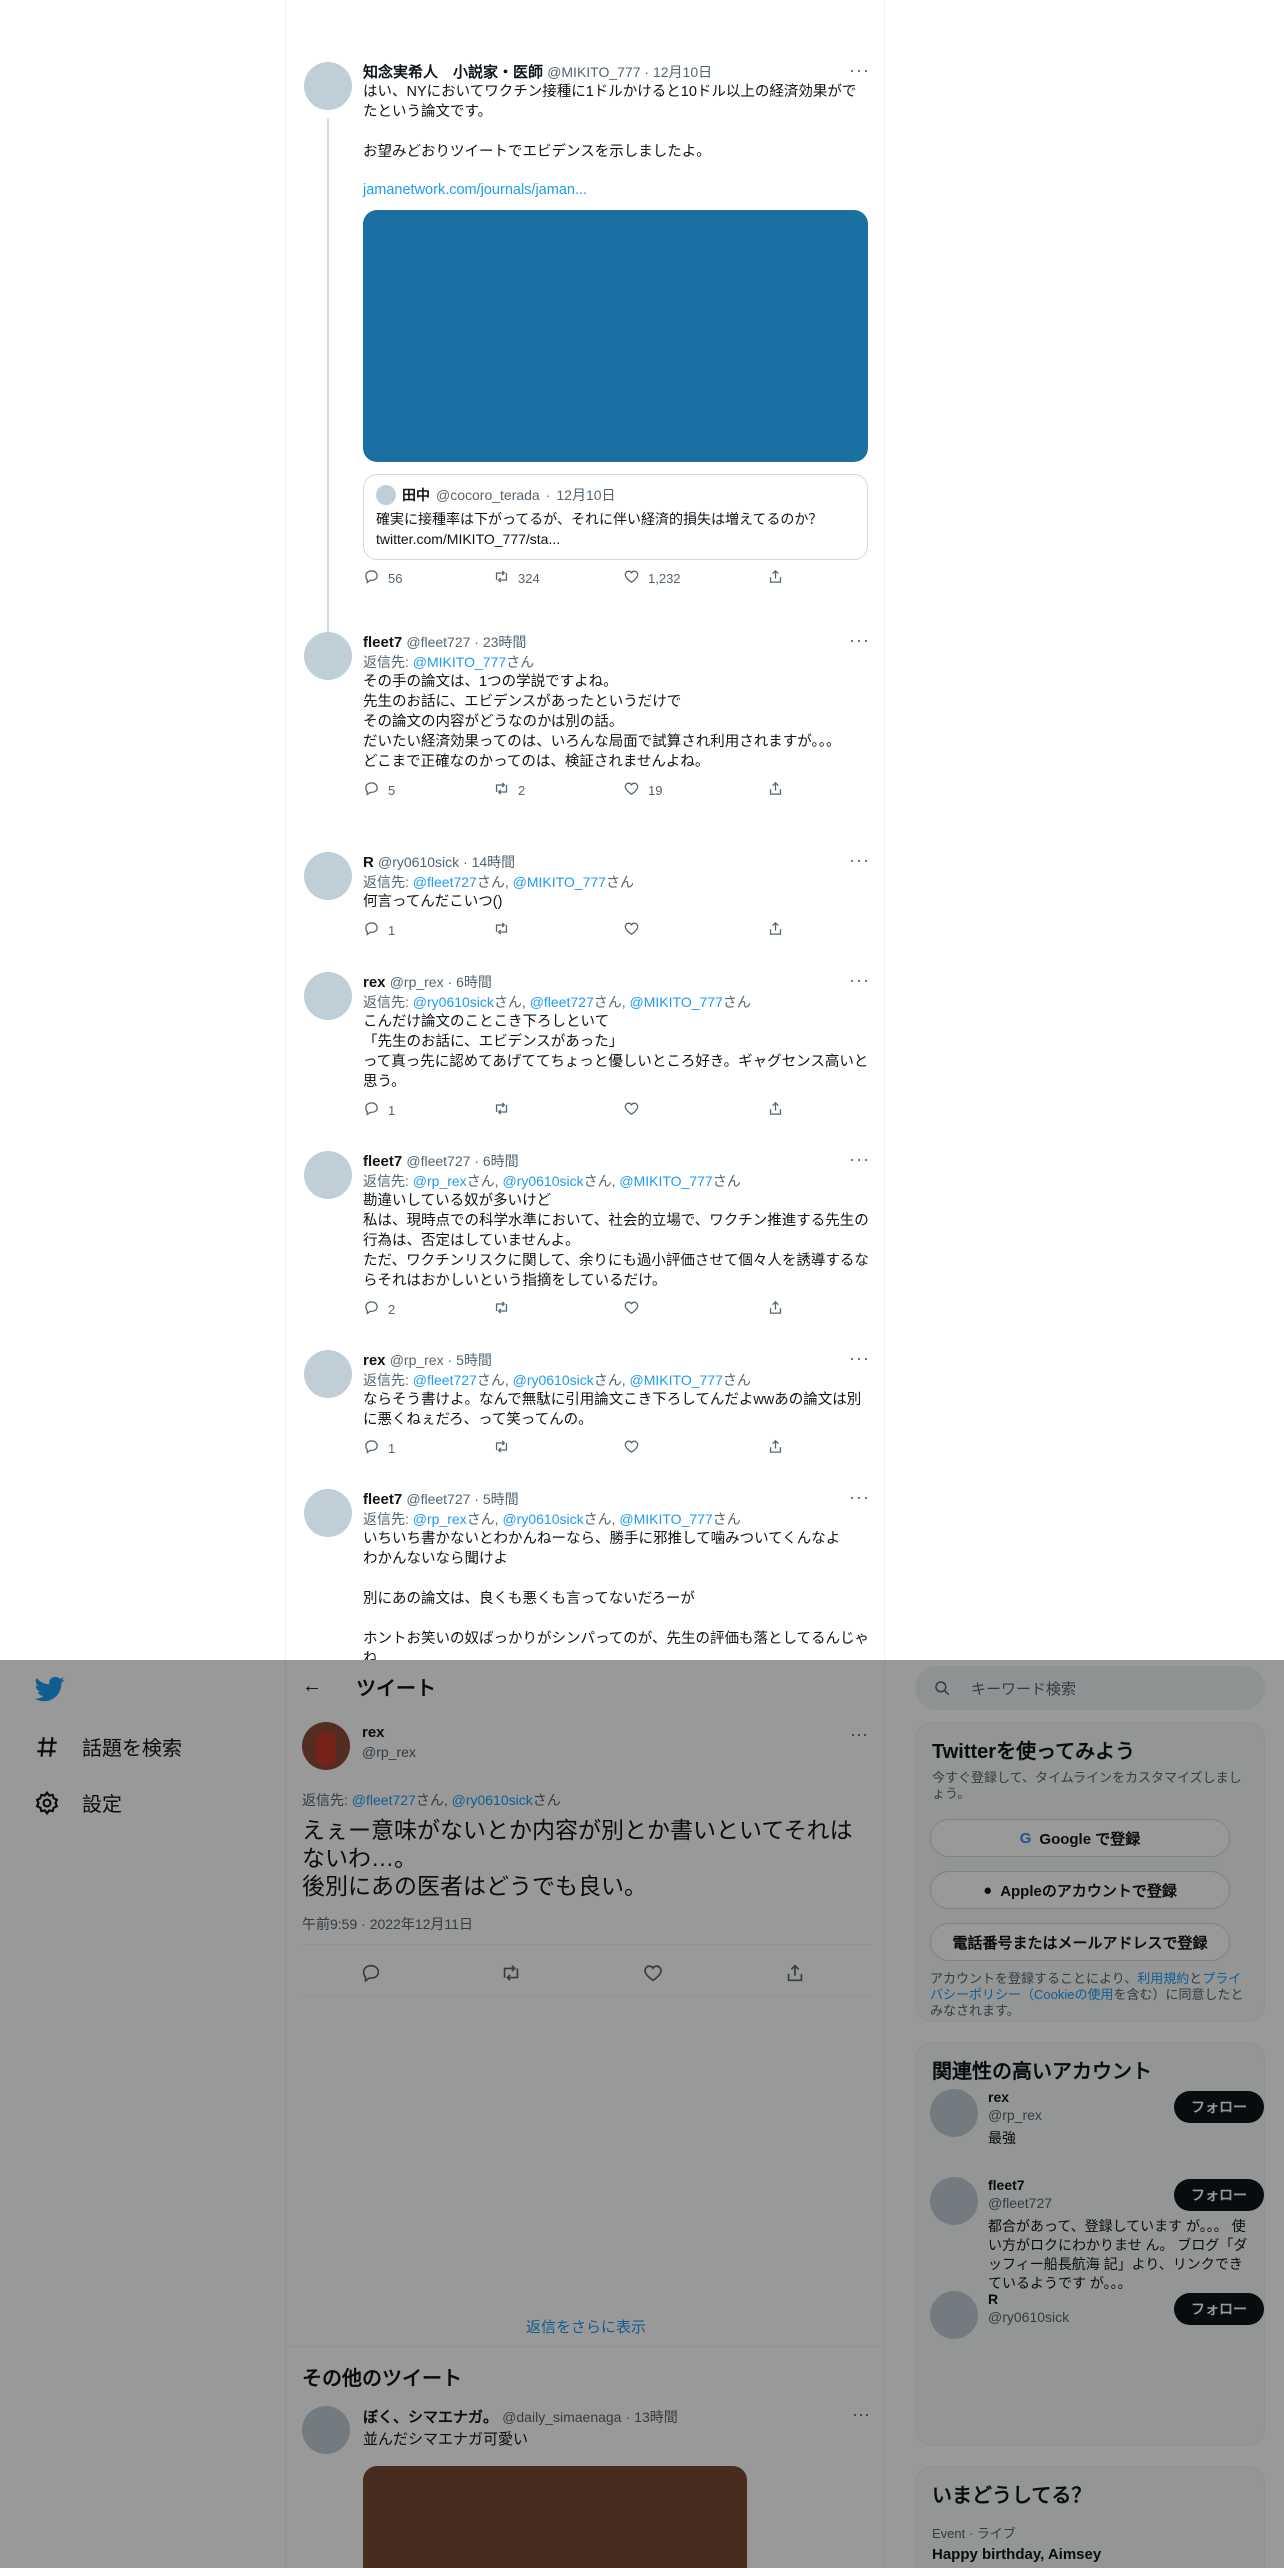 The height and width of the screenshot is (2568, 1284). What do you see at coordinates (1080, 1890) in the screenshot?
I see `apple-signup-button: ● Appleのアカウントで登録` at bounding box center [1080, 1890].